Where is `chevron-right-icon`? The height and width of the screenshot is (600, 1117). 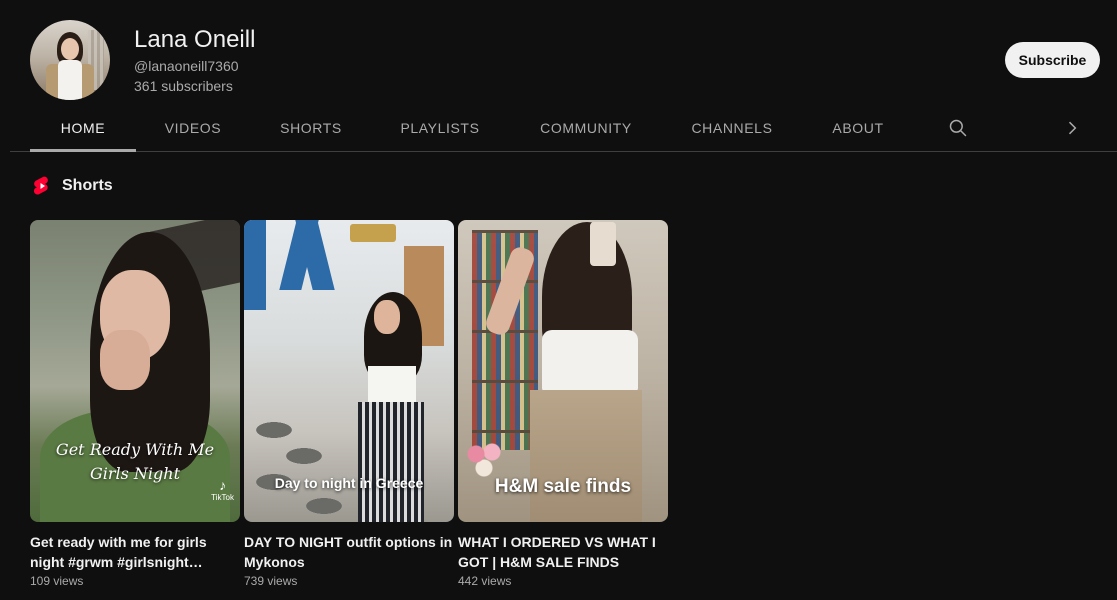 chevron-right-icon is located at coordinates (1072, 128).